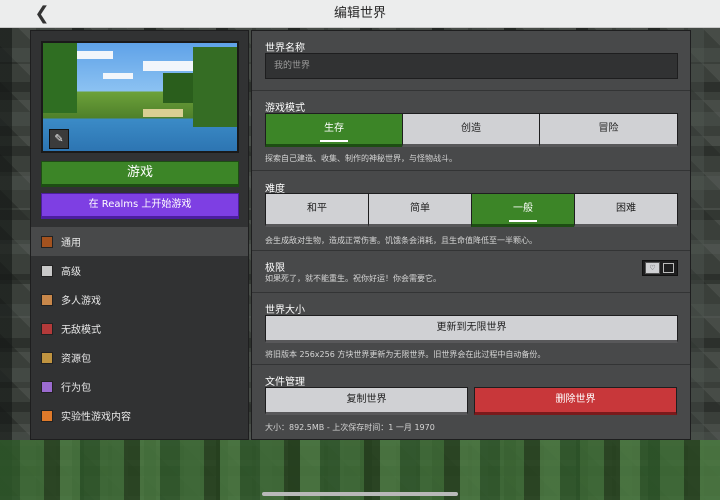 The width and height of the screenshot is (720, 500). Describe the element at coordinates (139, 415) in the screenshot. I see `nav-item-experiments: 实验性游戏内容` at that location.